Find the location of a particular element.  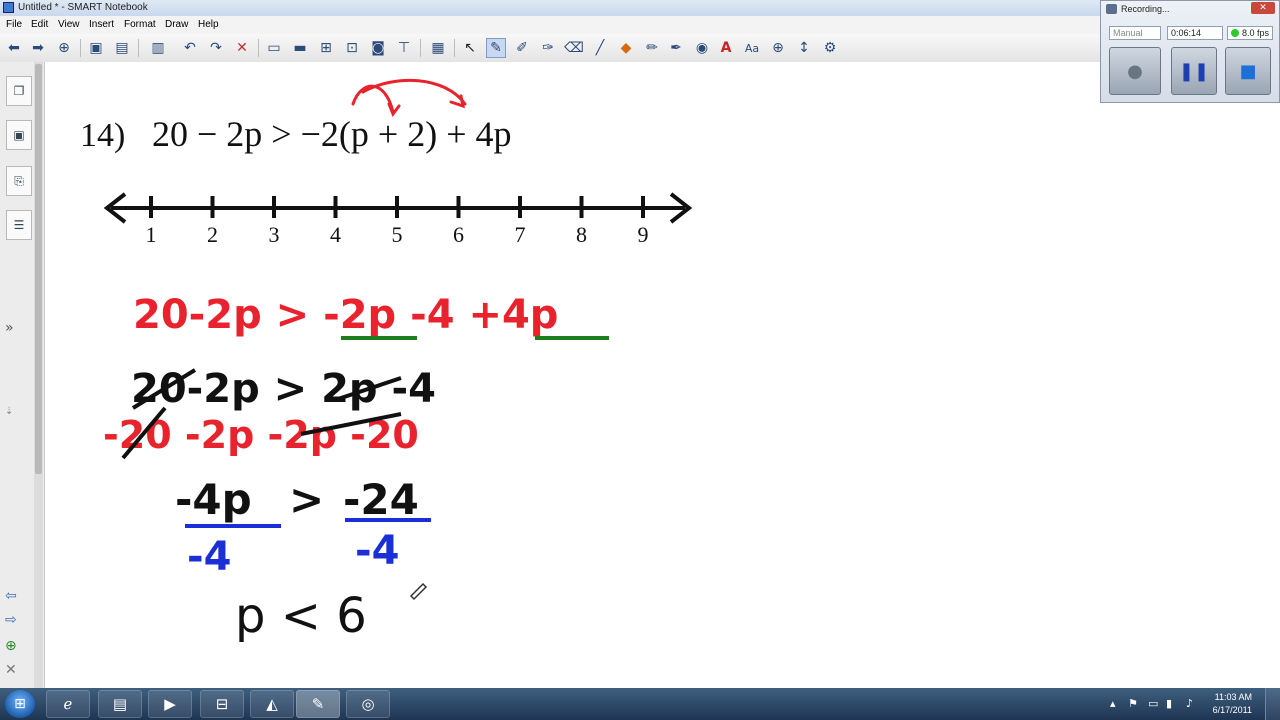

network-tray-icon: ▮ is located at coordinates (1169, 703).